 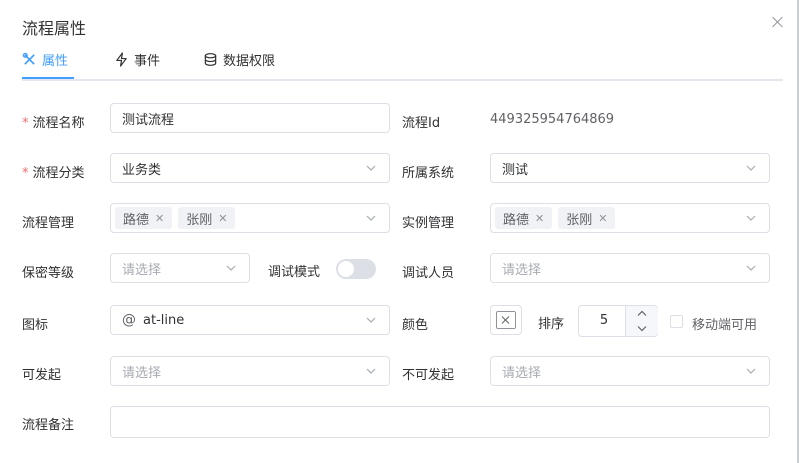 What do you see at coordinates (28, 58) in the screenshot?
I see `tools-icon` at bounding box center [28, 58].